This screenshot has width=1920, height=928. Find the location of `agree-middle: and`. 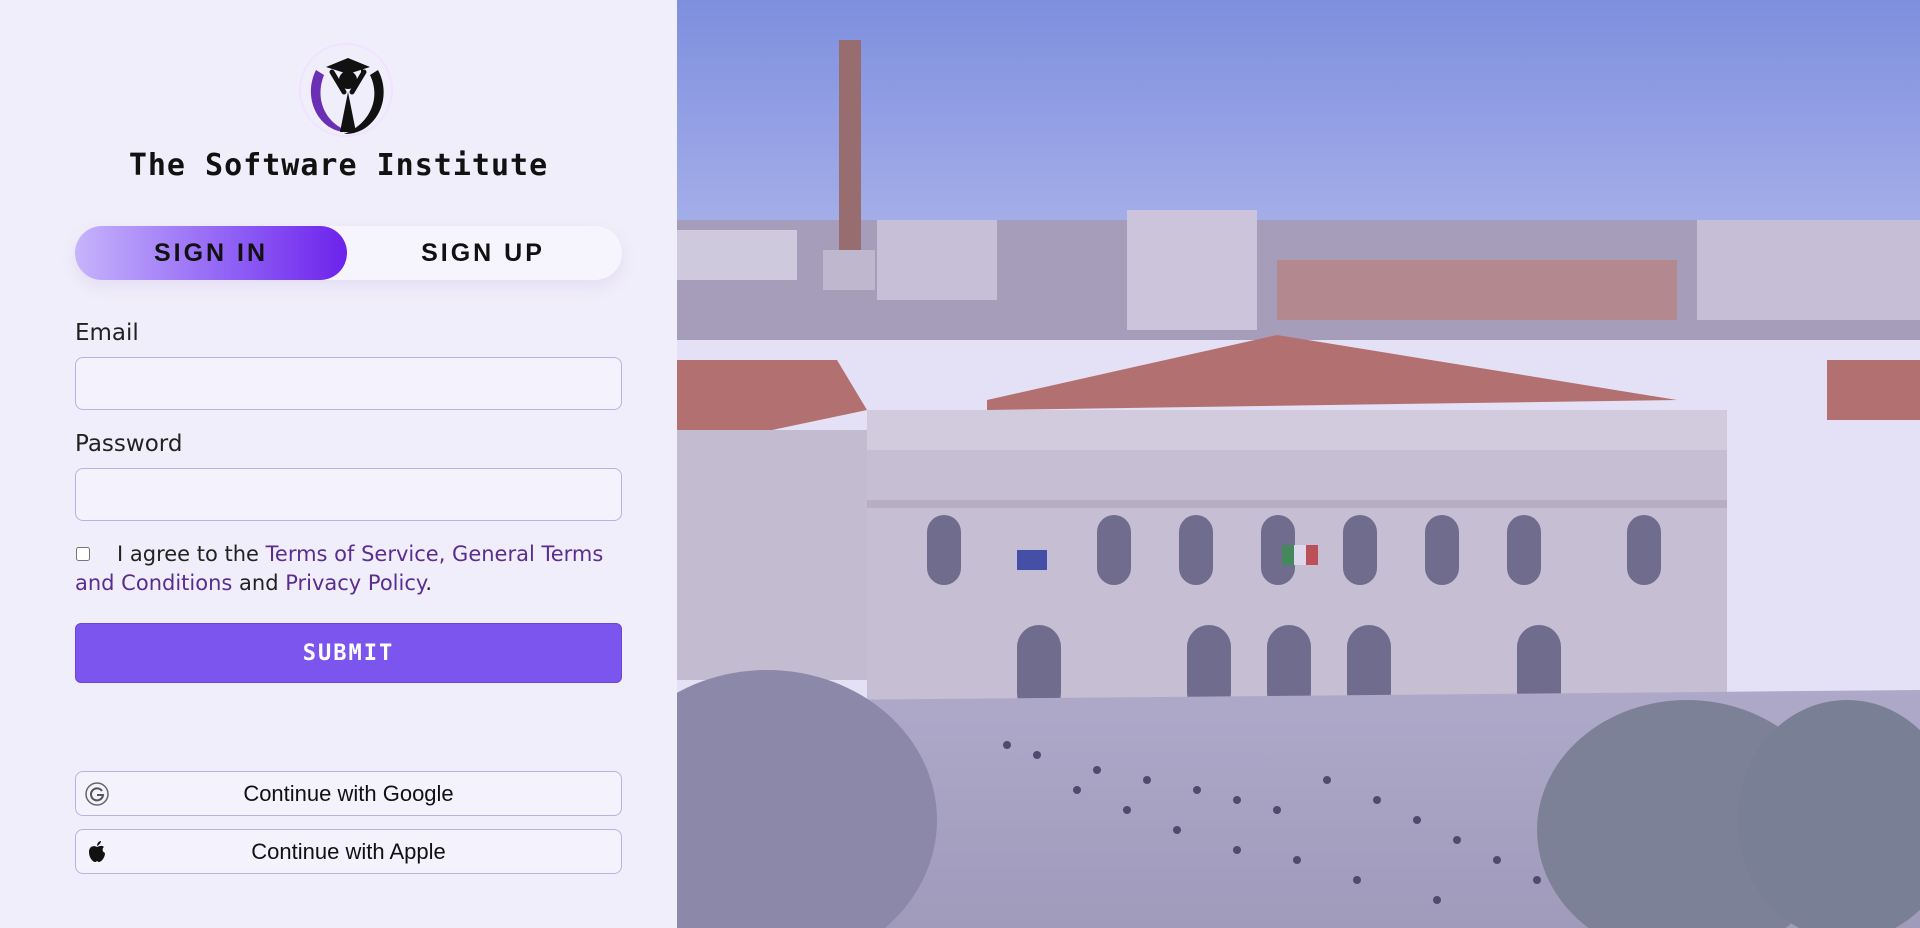

agree-middle: and is located at coordinates (259, 583).